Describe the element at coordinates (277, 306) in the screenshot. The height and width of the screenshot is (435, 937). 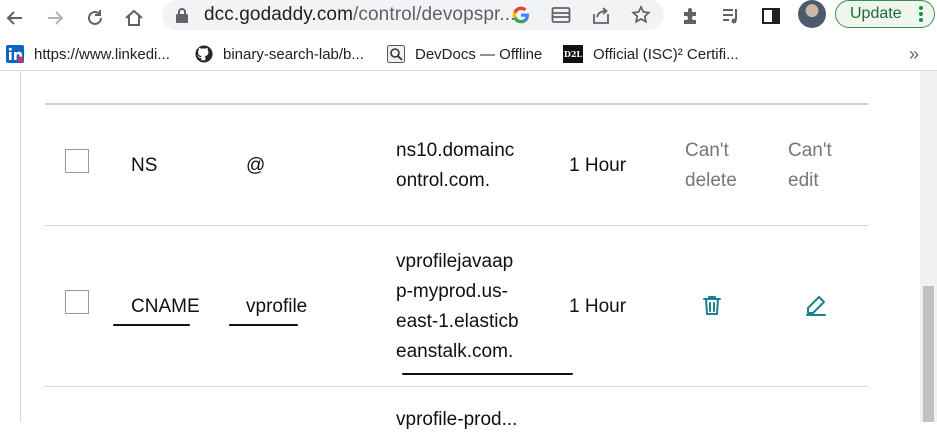
I see `record-name: vprofile` at that location.